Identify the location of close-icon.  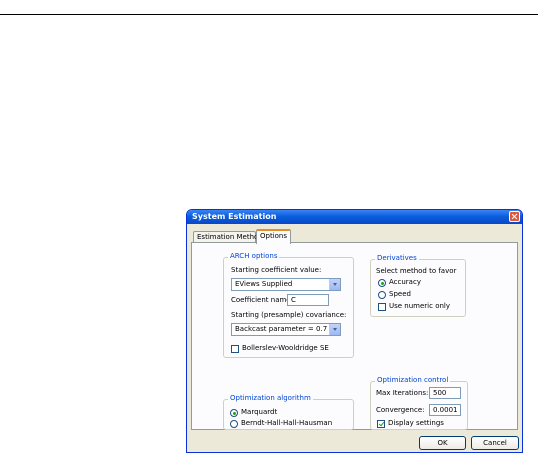
(514, 216).